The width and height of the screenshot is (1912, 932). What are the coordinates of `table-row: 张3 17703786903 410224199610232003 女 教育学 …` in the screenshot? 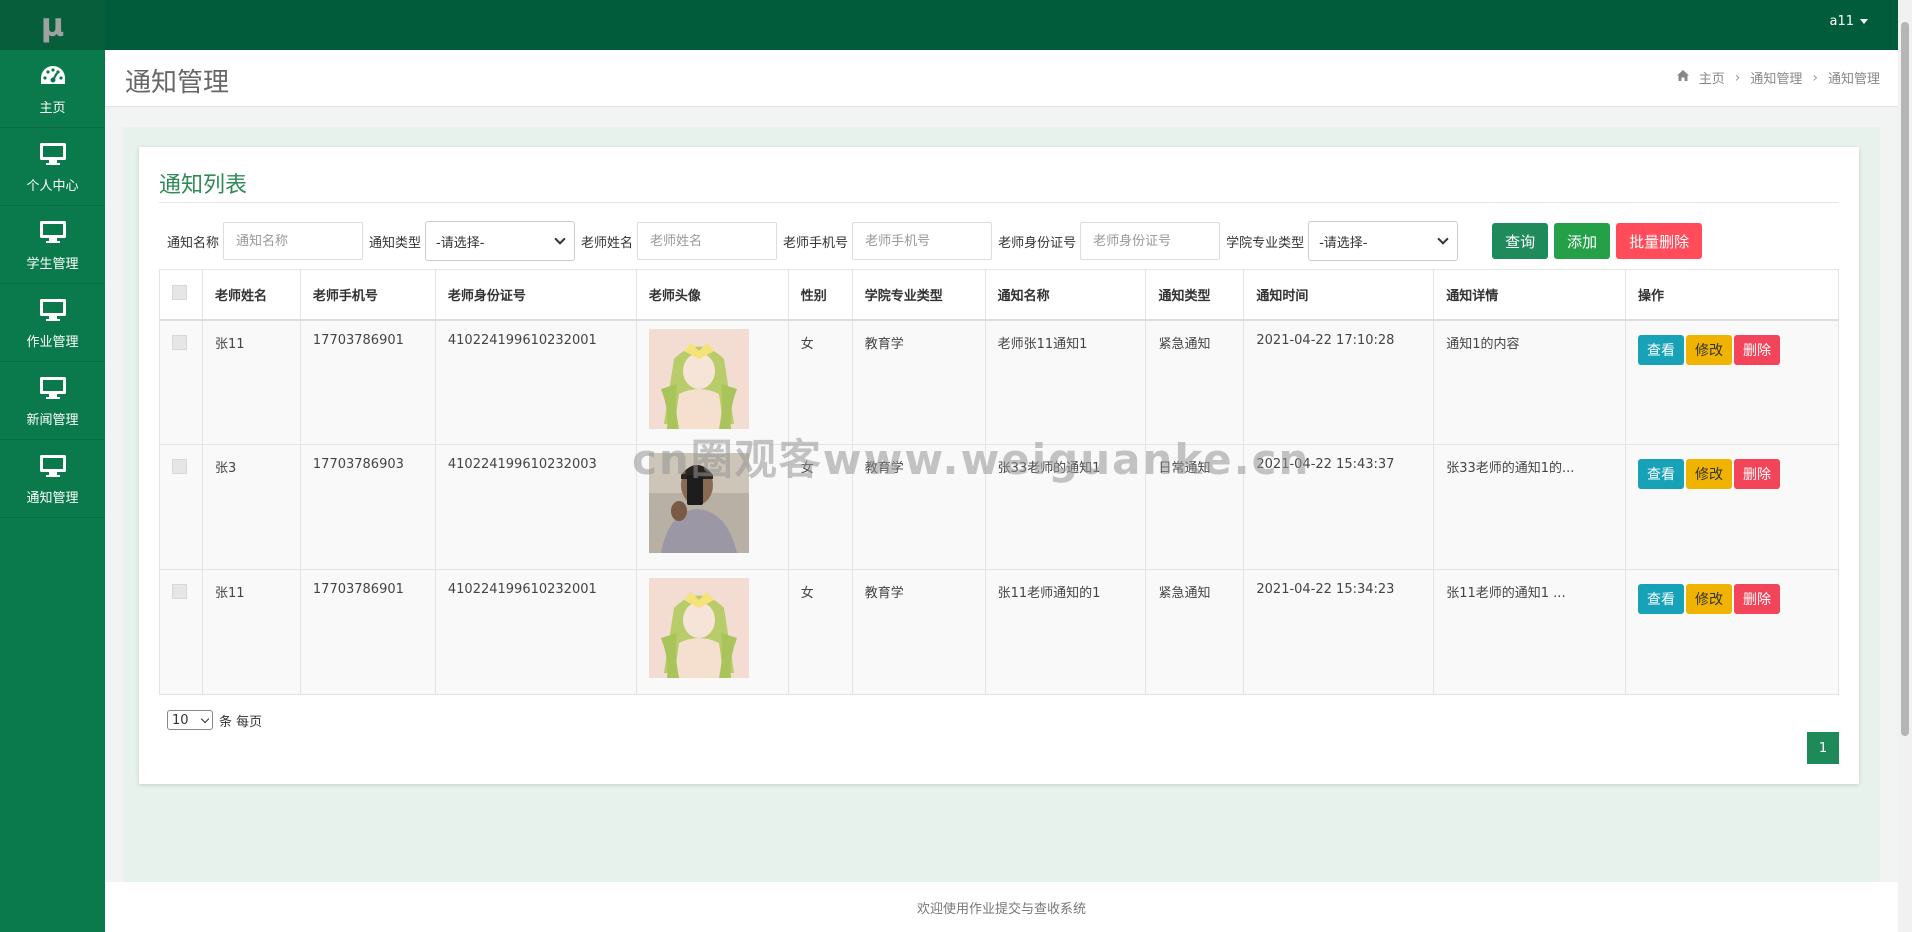 It's located at (999, 507).